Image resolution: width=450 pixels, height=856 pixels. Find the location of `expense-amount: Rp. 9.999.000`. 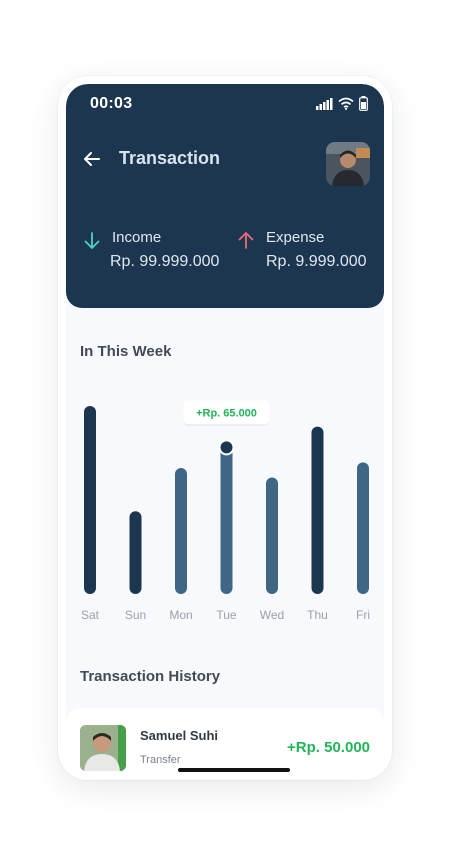

expense-amount: Rp. 9.999.000 is located at coordinates (316, 261).